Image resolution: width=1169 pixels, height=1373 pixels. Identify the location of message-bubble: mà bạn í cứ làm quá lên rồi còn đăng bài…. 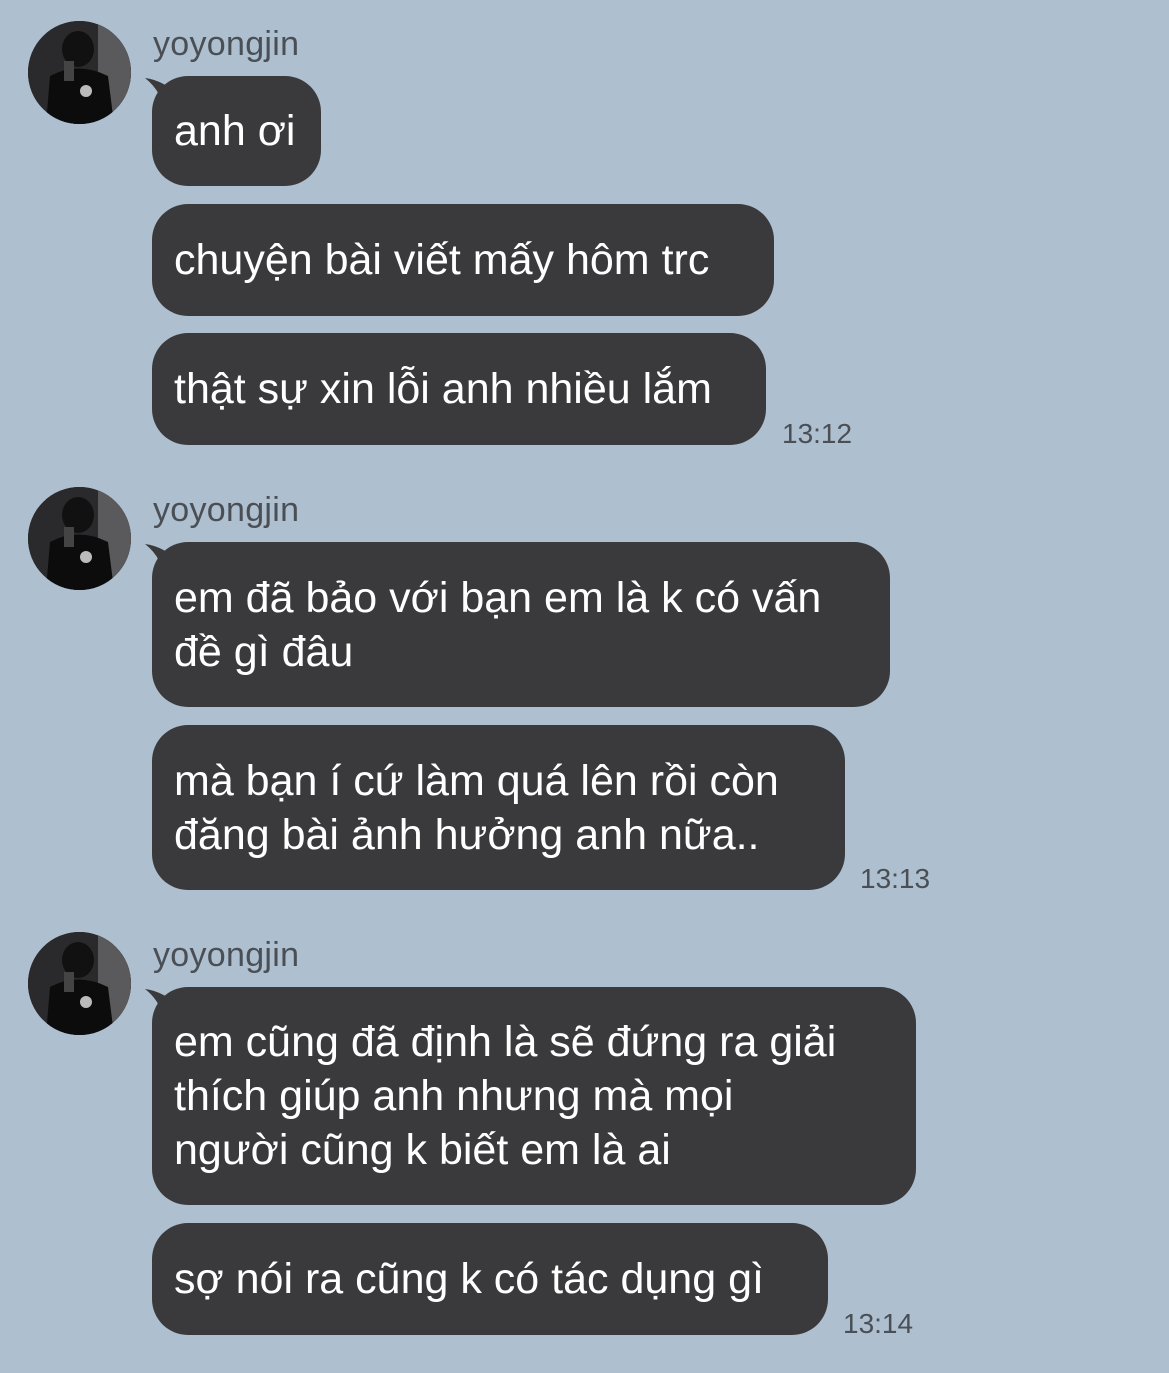
(498, 807).